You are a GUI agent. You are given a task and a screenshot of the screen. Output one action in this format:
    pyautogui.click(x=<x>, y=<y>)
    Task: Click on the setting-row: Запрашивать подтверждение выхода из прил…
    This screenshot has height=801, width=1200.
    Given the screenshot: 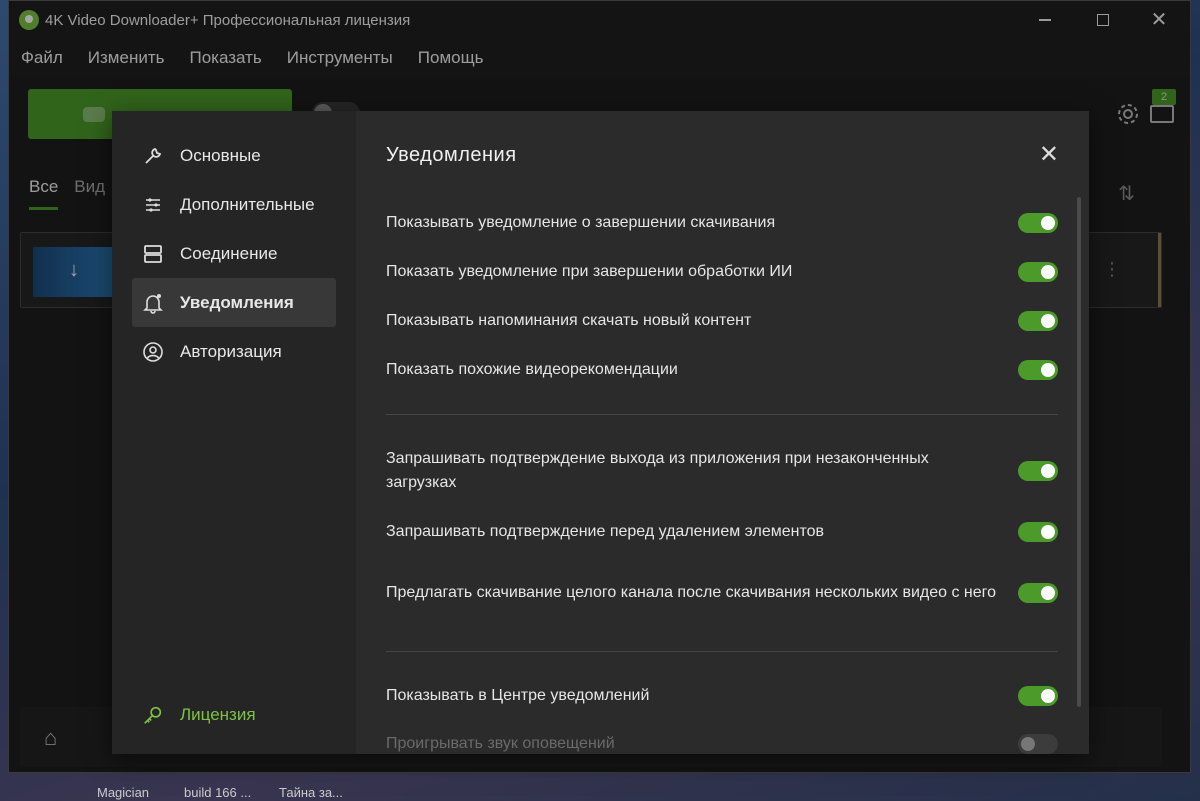 What is the action you would take?
    pyautogui.click(x=722, y=471)
    